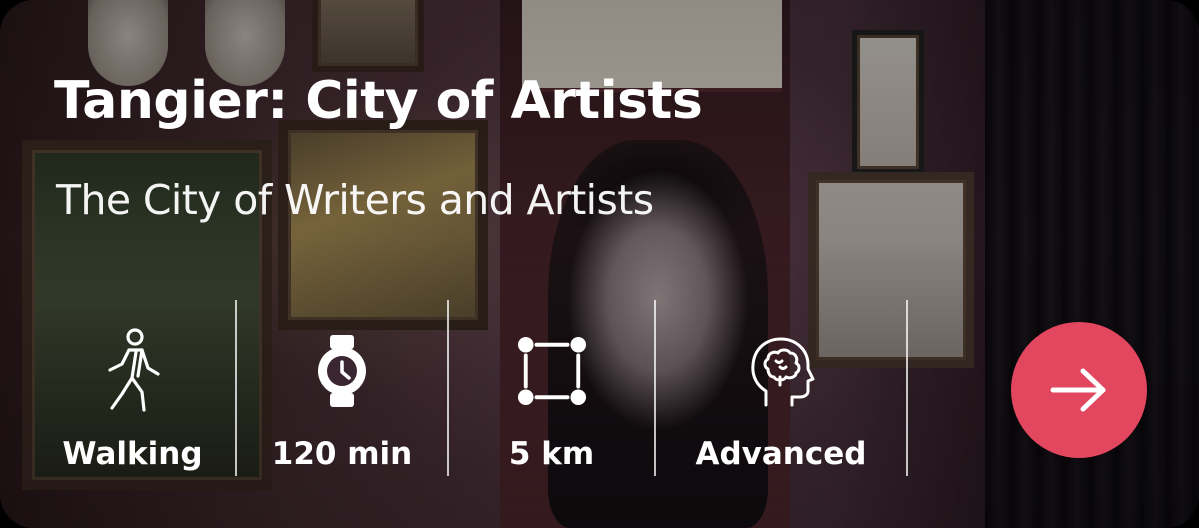  Describe the element at coordinates (378, 101) in the screenshot. I see `tour-title: Tangier: City of Artists` at that location.